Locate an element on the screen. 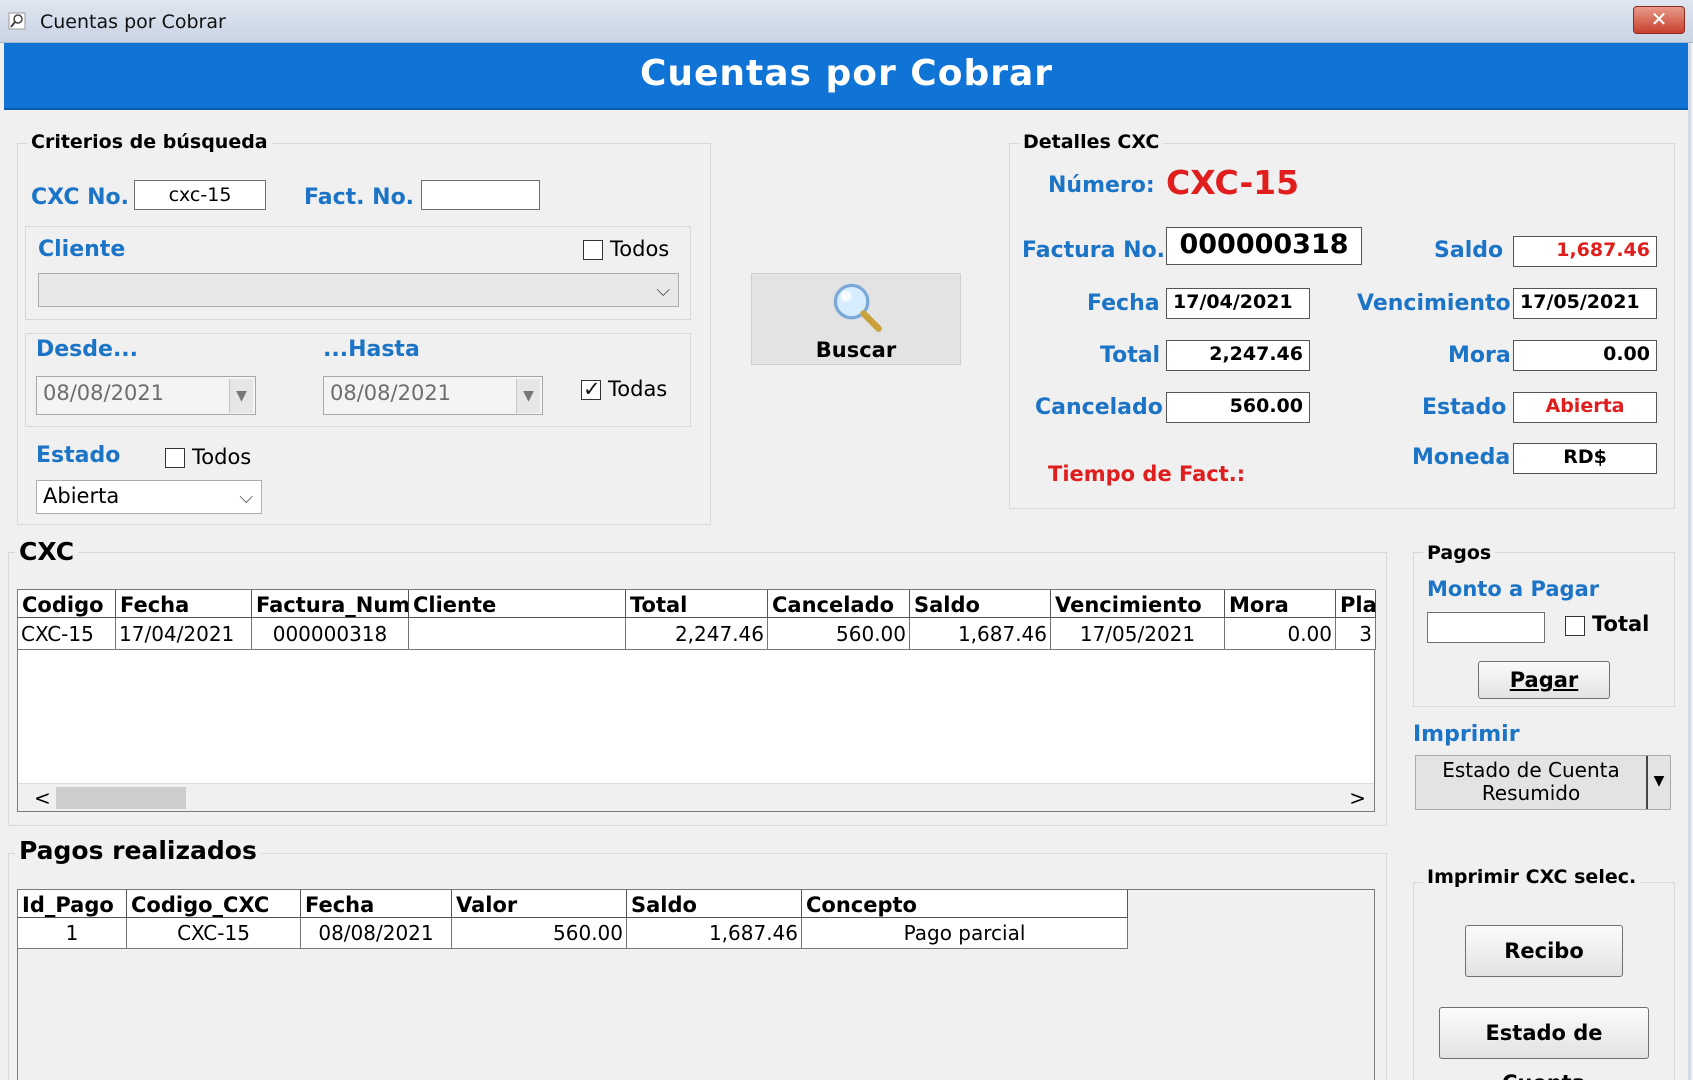  table-cell: 000000318 is located at coordinates (330, 634).